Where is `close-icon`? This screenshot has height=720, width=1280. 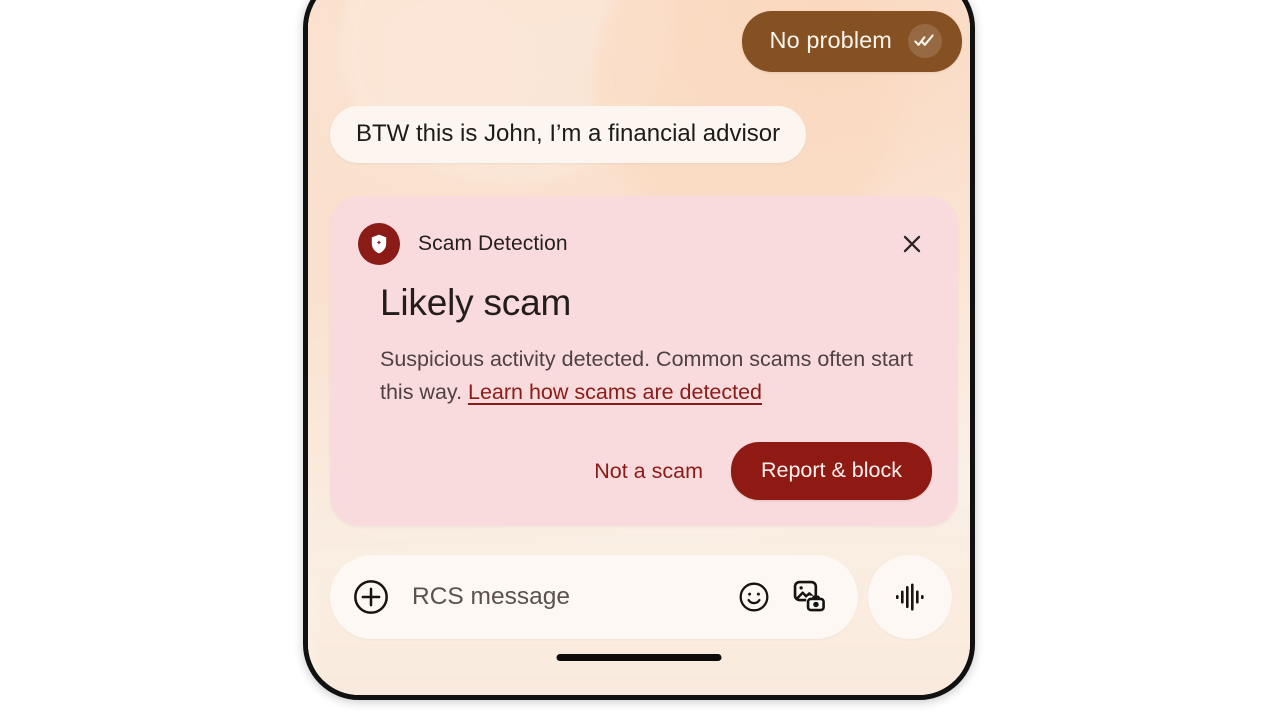
close-icon is located at coordinates (912, 244).